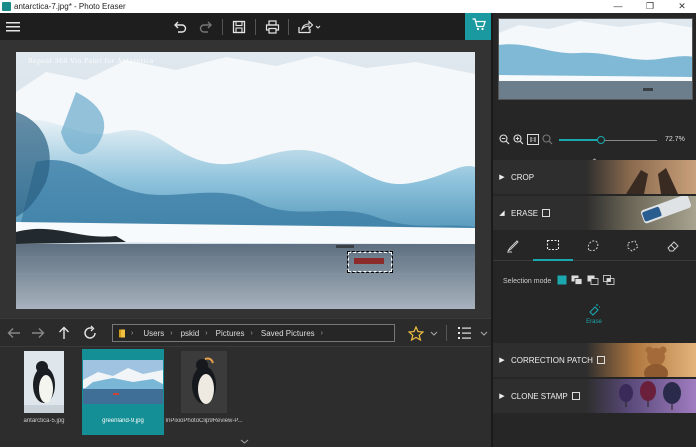 Image resolution: width=696 pixels, height=447 pixels. What do you see at coordinates (609, 281) in the screenshot?
I see `intersect-selection-icon` at bounding box center [609, 281].